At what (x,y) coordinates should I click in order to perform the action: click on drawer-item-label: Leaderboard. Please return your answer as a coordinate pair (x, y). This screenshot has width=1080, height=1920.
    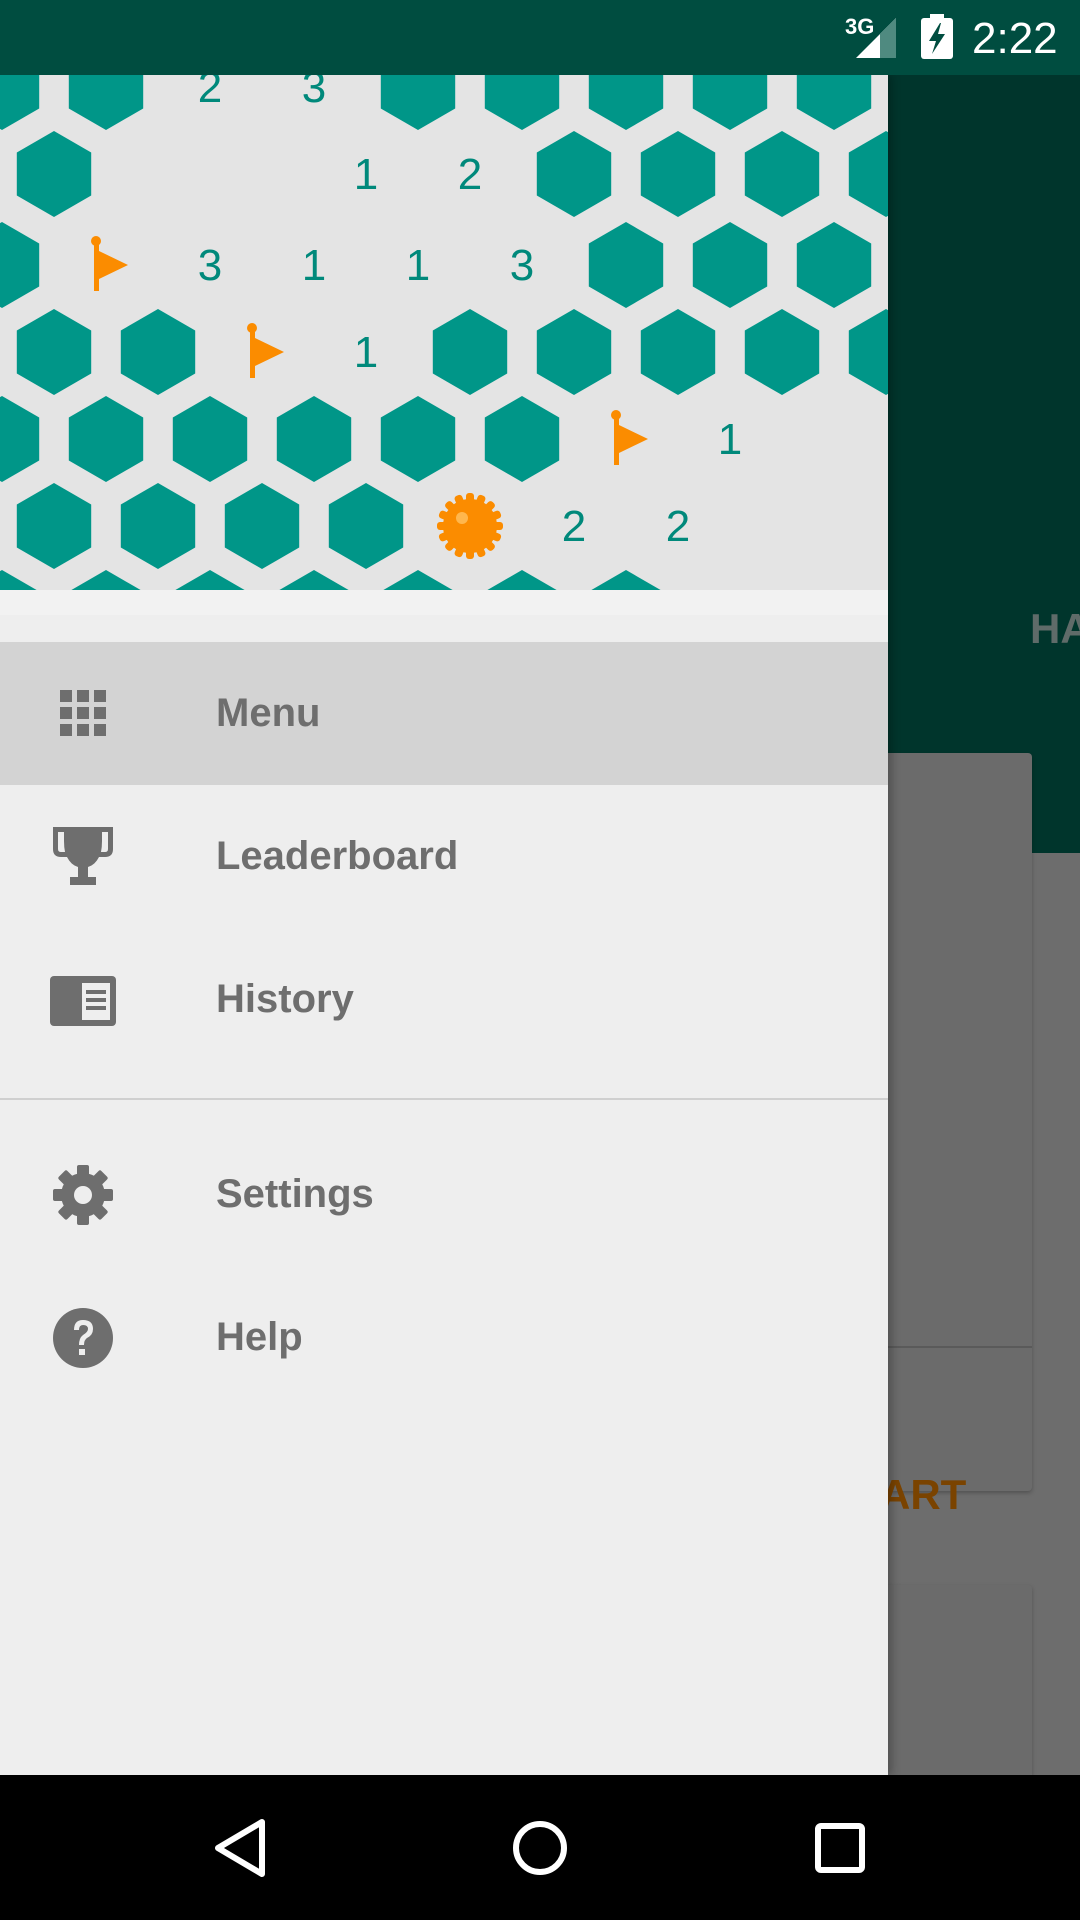
    Looking at the image, I should click on (337, 856).